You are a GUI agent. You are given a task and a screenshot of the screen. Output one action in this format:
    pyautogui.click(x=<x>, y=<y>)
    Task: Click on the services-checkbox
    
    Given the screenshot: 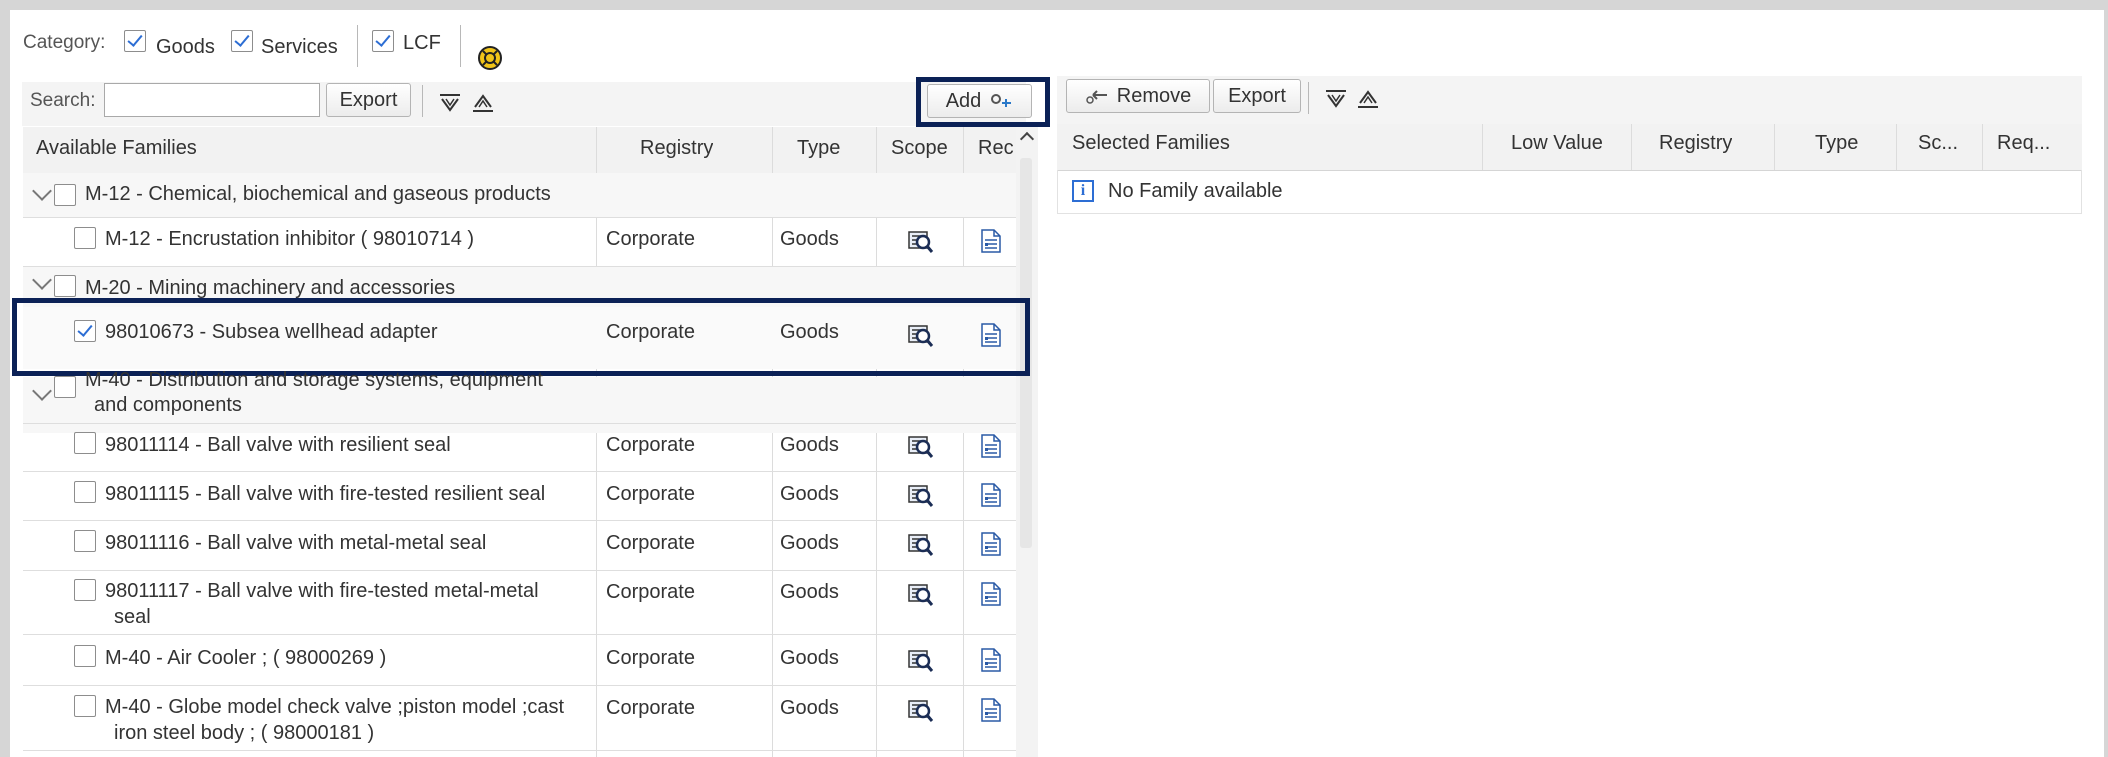 What is the action you would take?
    pyautogui.click(x=242, y=41)
    